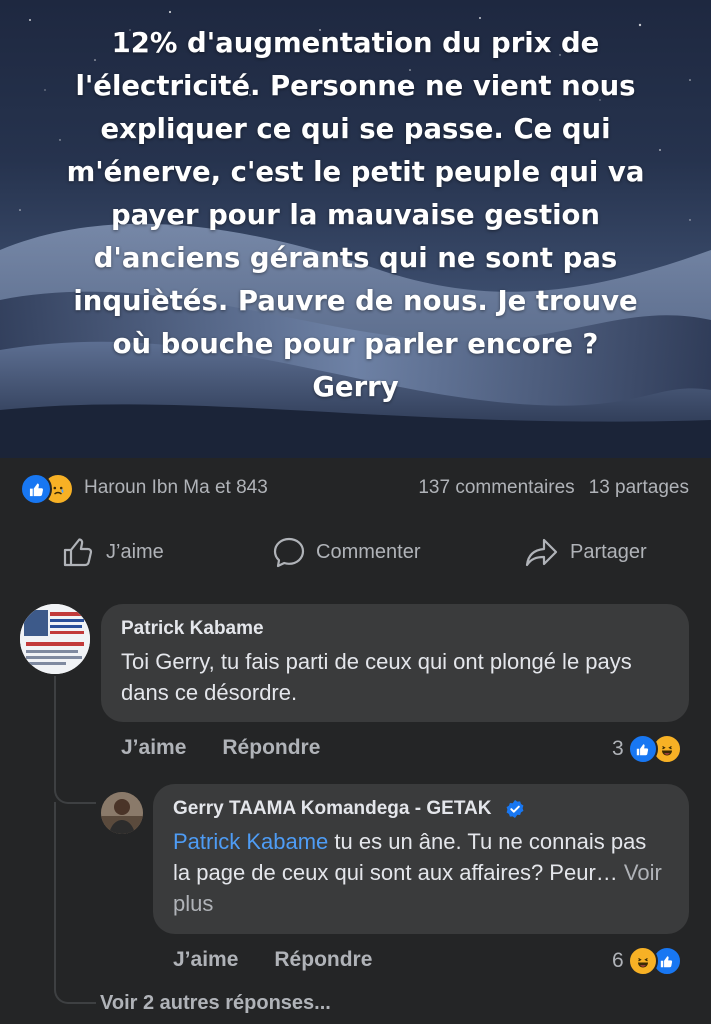  I want to click on haha-icon, so click(642, 961).